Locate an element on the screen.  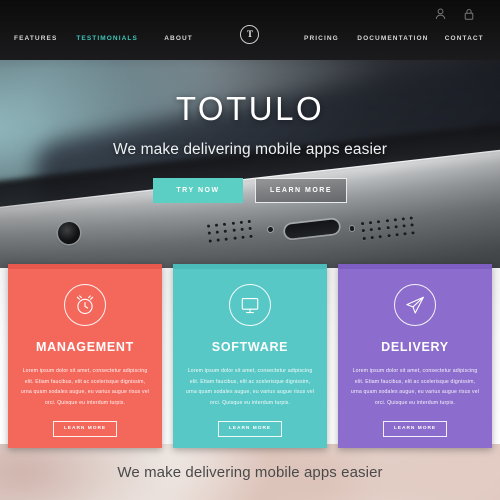
card-title: SOFTWARE is located at coordinates (250, 347).